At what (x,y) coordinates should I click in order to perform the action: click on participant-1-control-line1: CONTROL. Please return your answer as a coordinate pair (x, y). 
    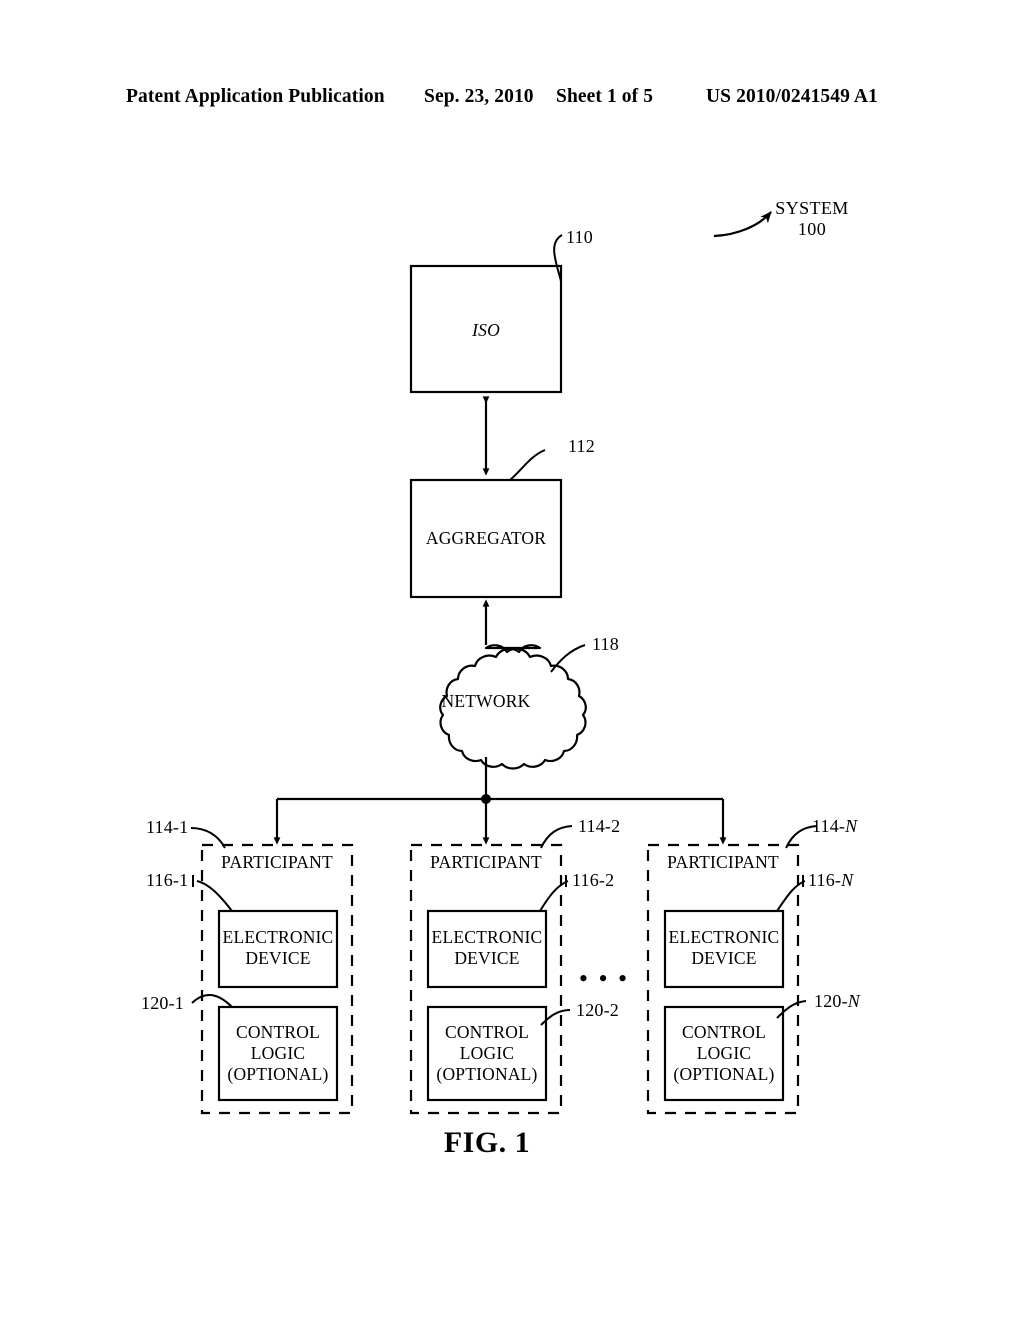
    Looking at the image, I should click on (278, 1032).